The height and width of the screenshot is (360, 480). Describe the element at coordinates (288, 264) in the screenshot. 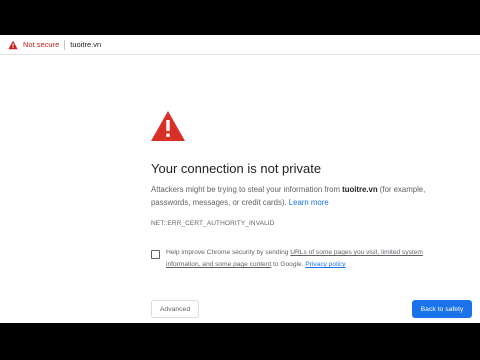

I see `improve-text-middle: to Google.` at that location.